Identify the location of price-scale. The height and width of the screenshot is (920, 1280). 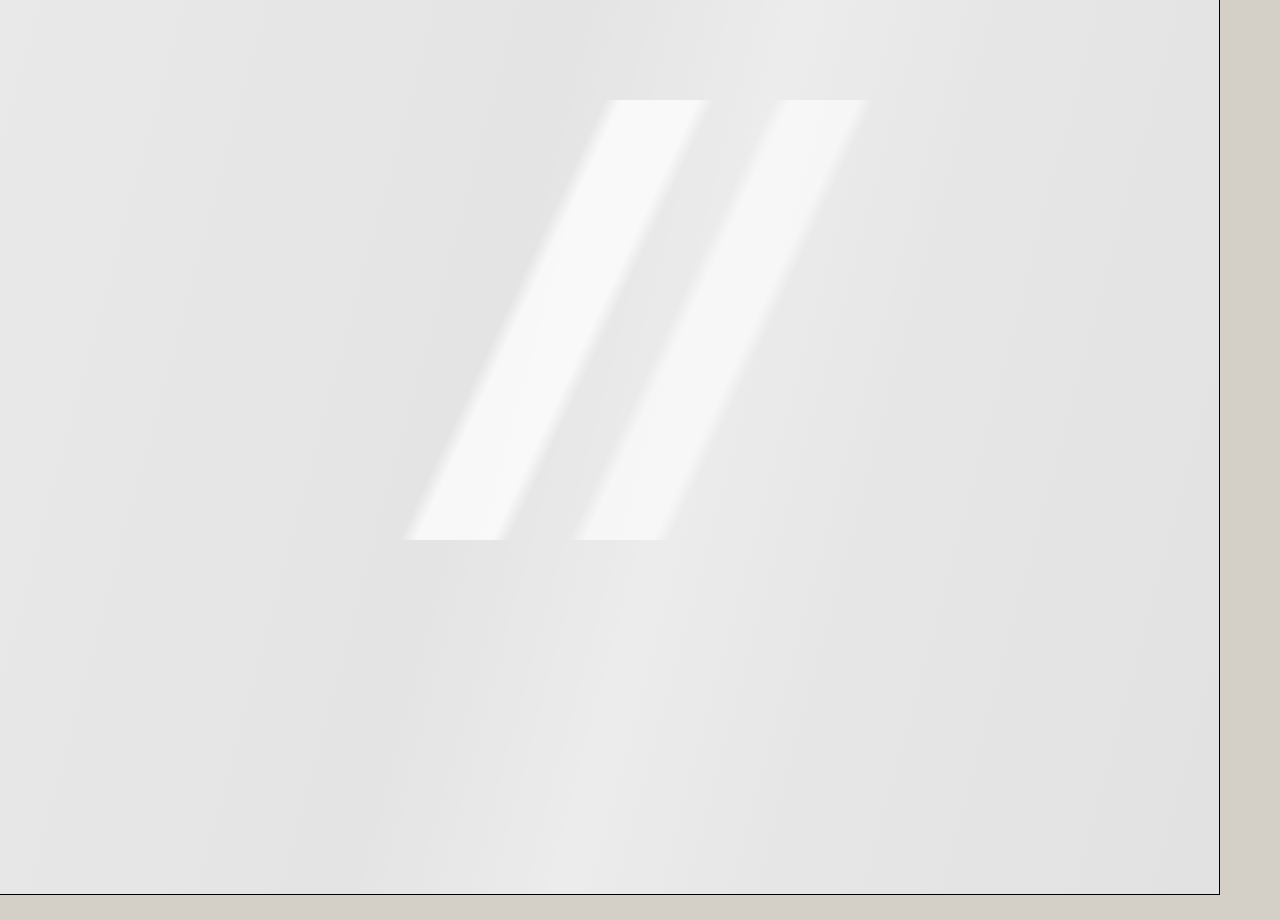
(1250, 447).